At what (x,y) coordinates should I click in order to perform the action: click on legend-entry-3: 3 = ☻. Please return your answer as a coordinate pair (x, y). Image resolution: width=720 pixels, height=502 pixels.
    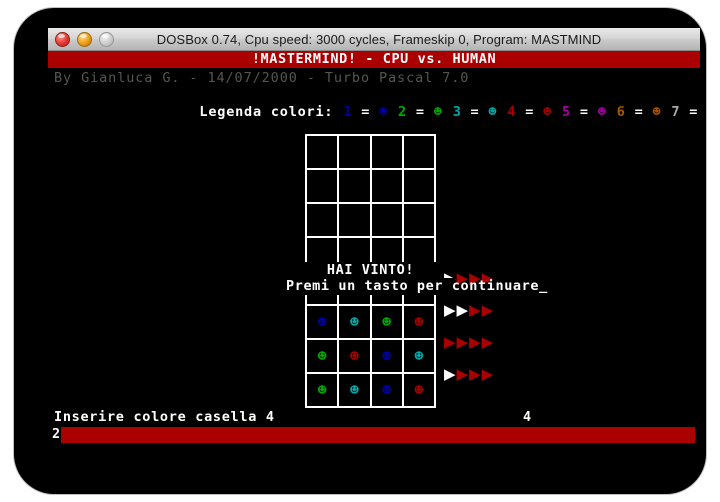
    Looking at the image, I should click on (475, 112).